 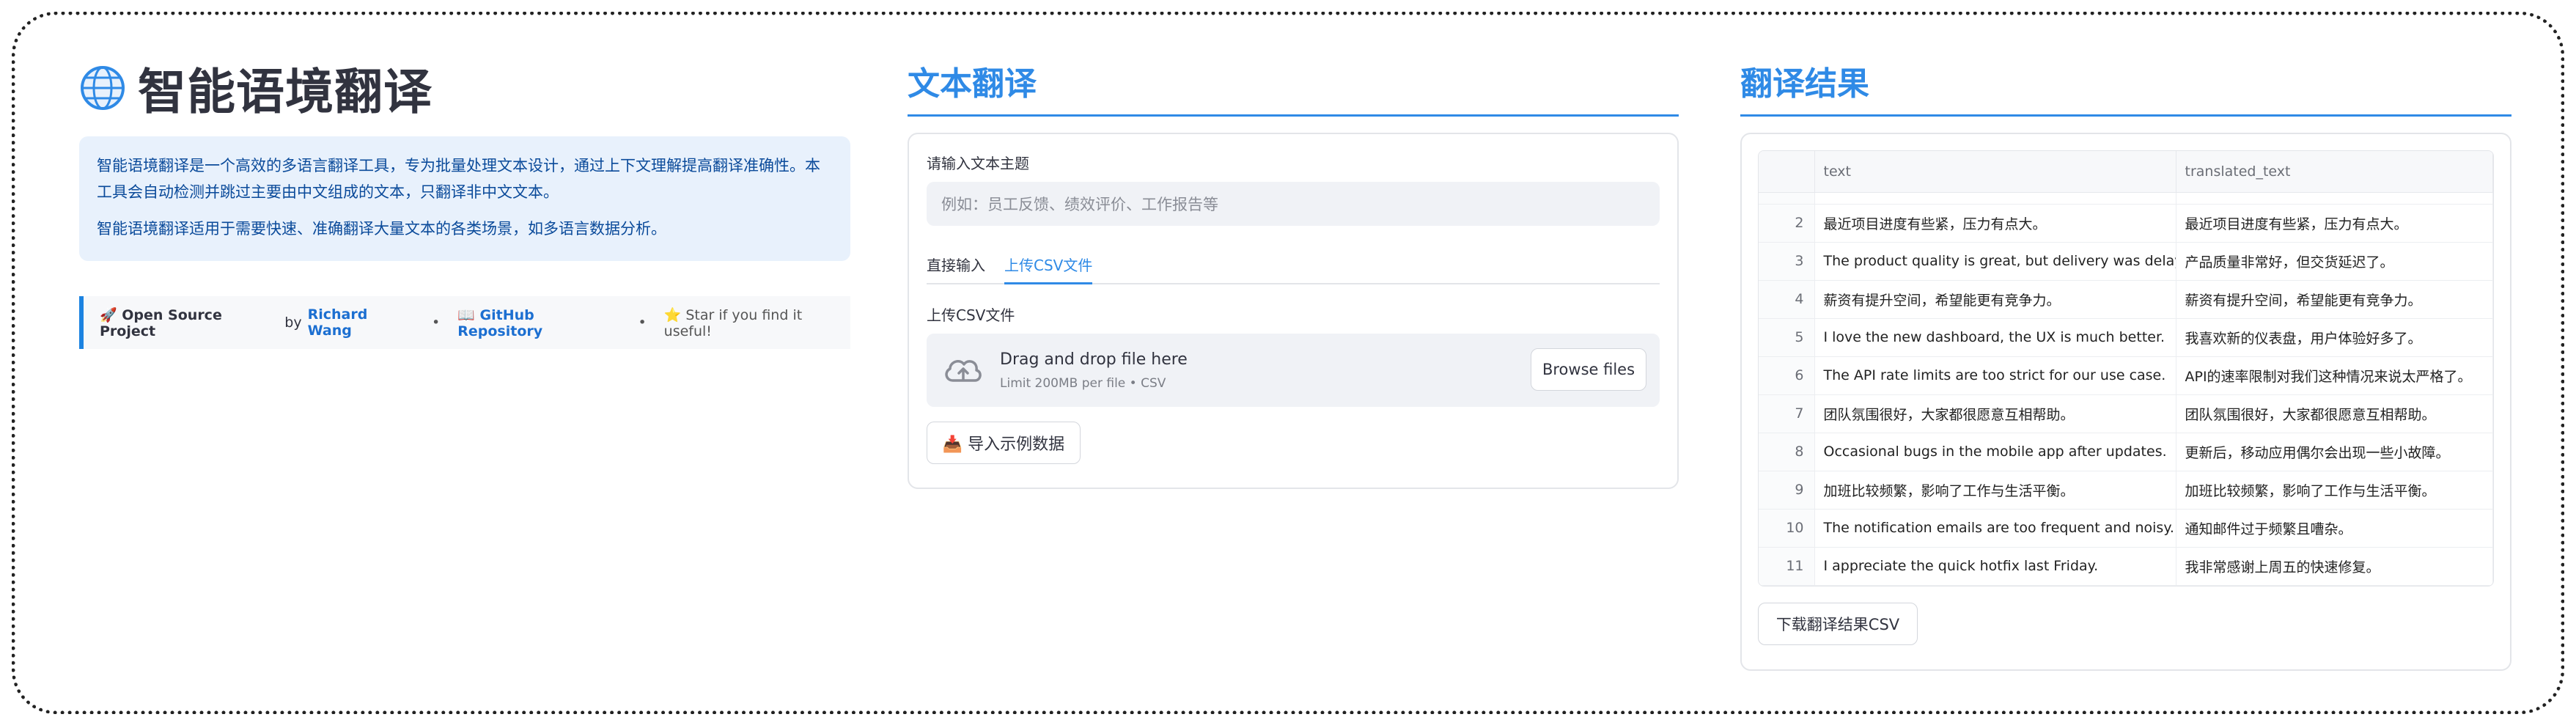 I want to click on app-header: 智能语境翻译, so click(x=464, y=88).